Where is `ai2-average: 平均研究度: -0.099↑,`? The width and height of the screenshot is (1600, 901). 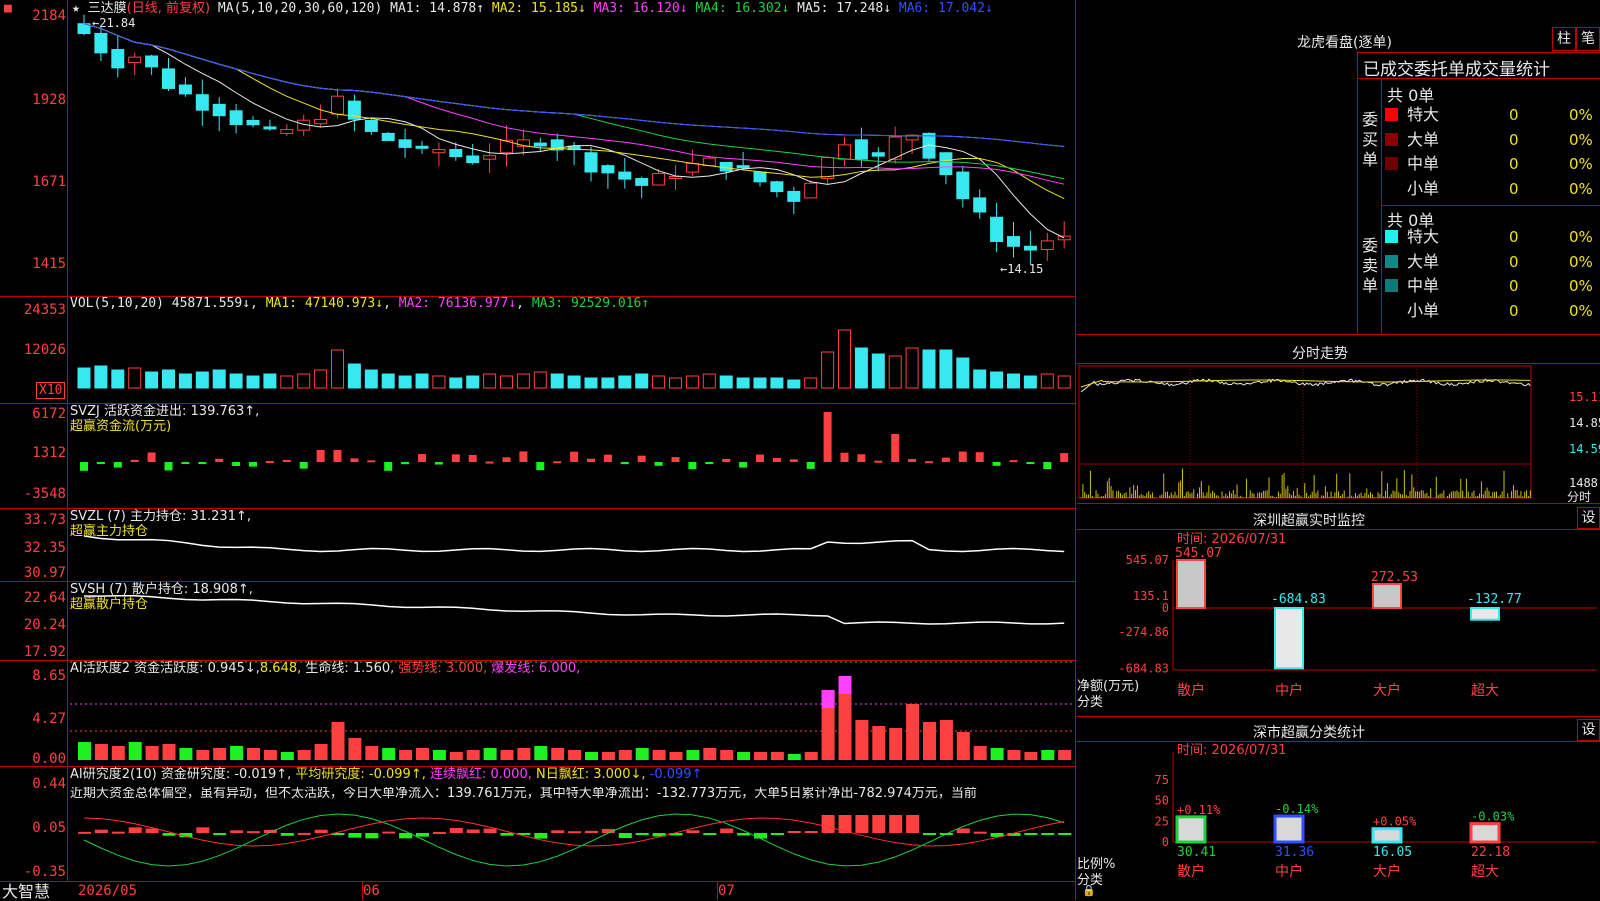
ai2-average: 平均研究度: -0.099↑, is located at coordinates (360, 774).